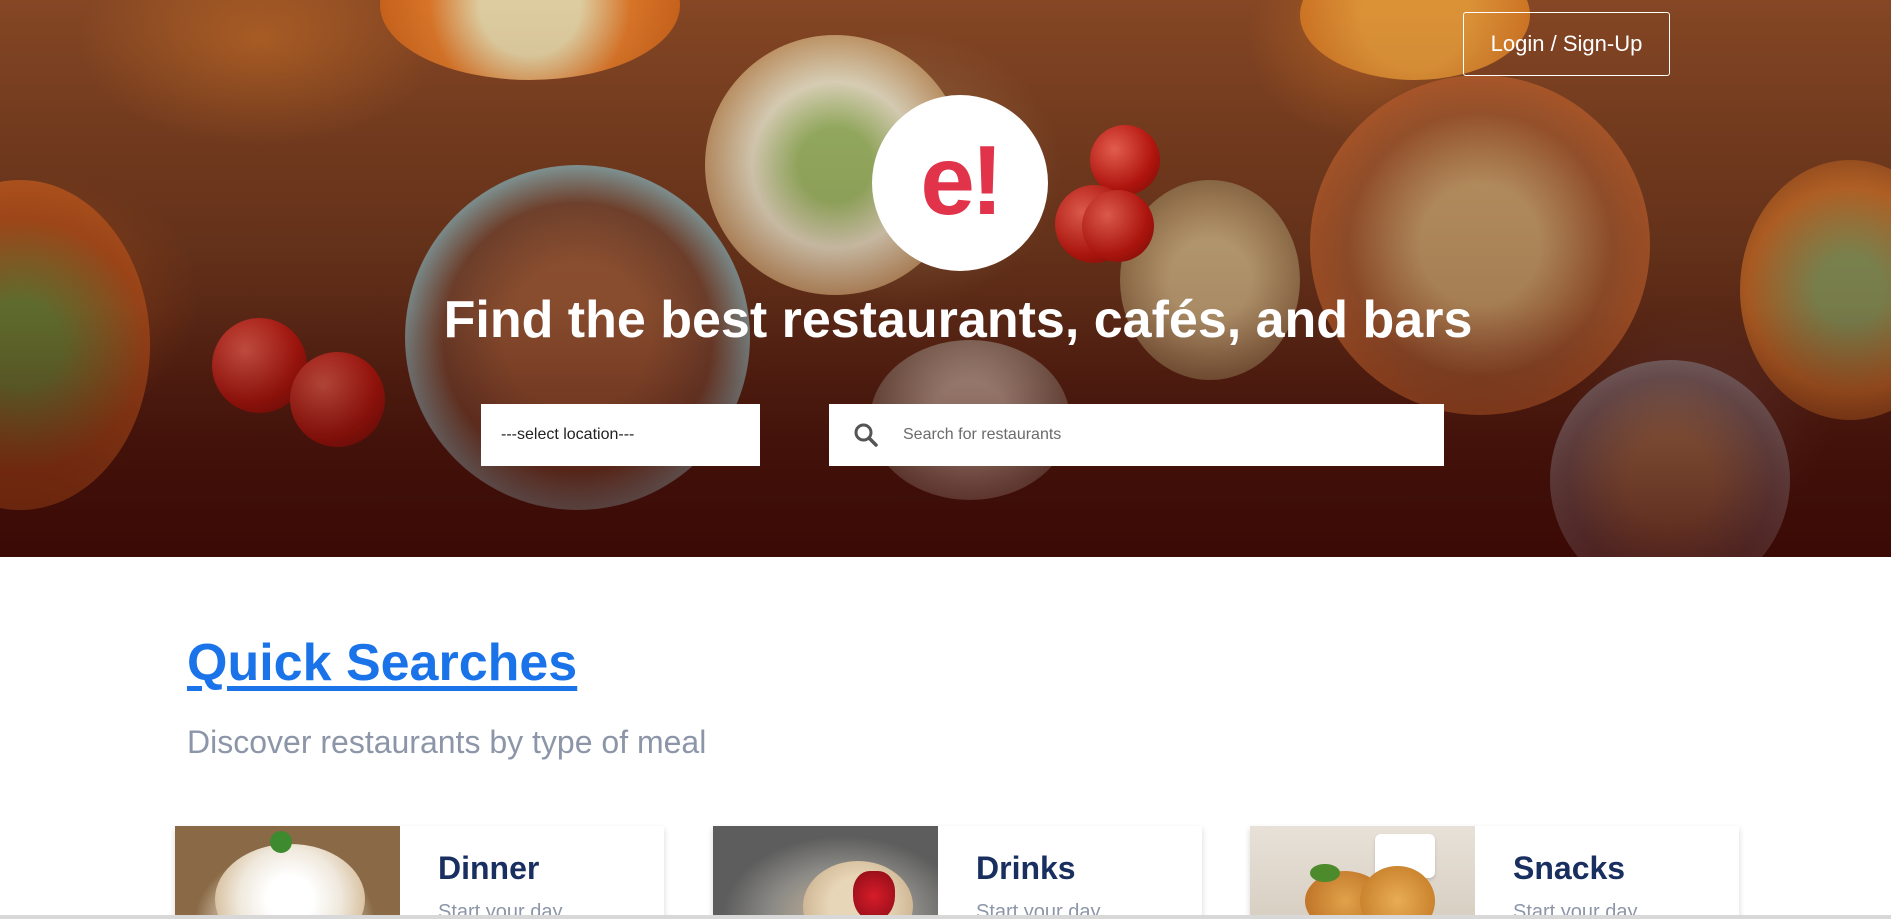  I want to click on horizontal-scrollbar, so click(945, 917).